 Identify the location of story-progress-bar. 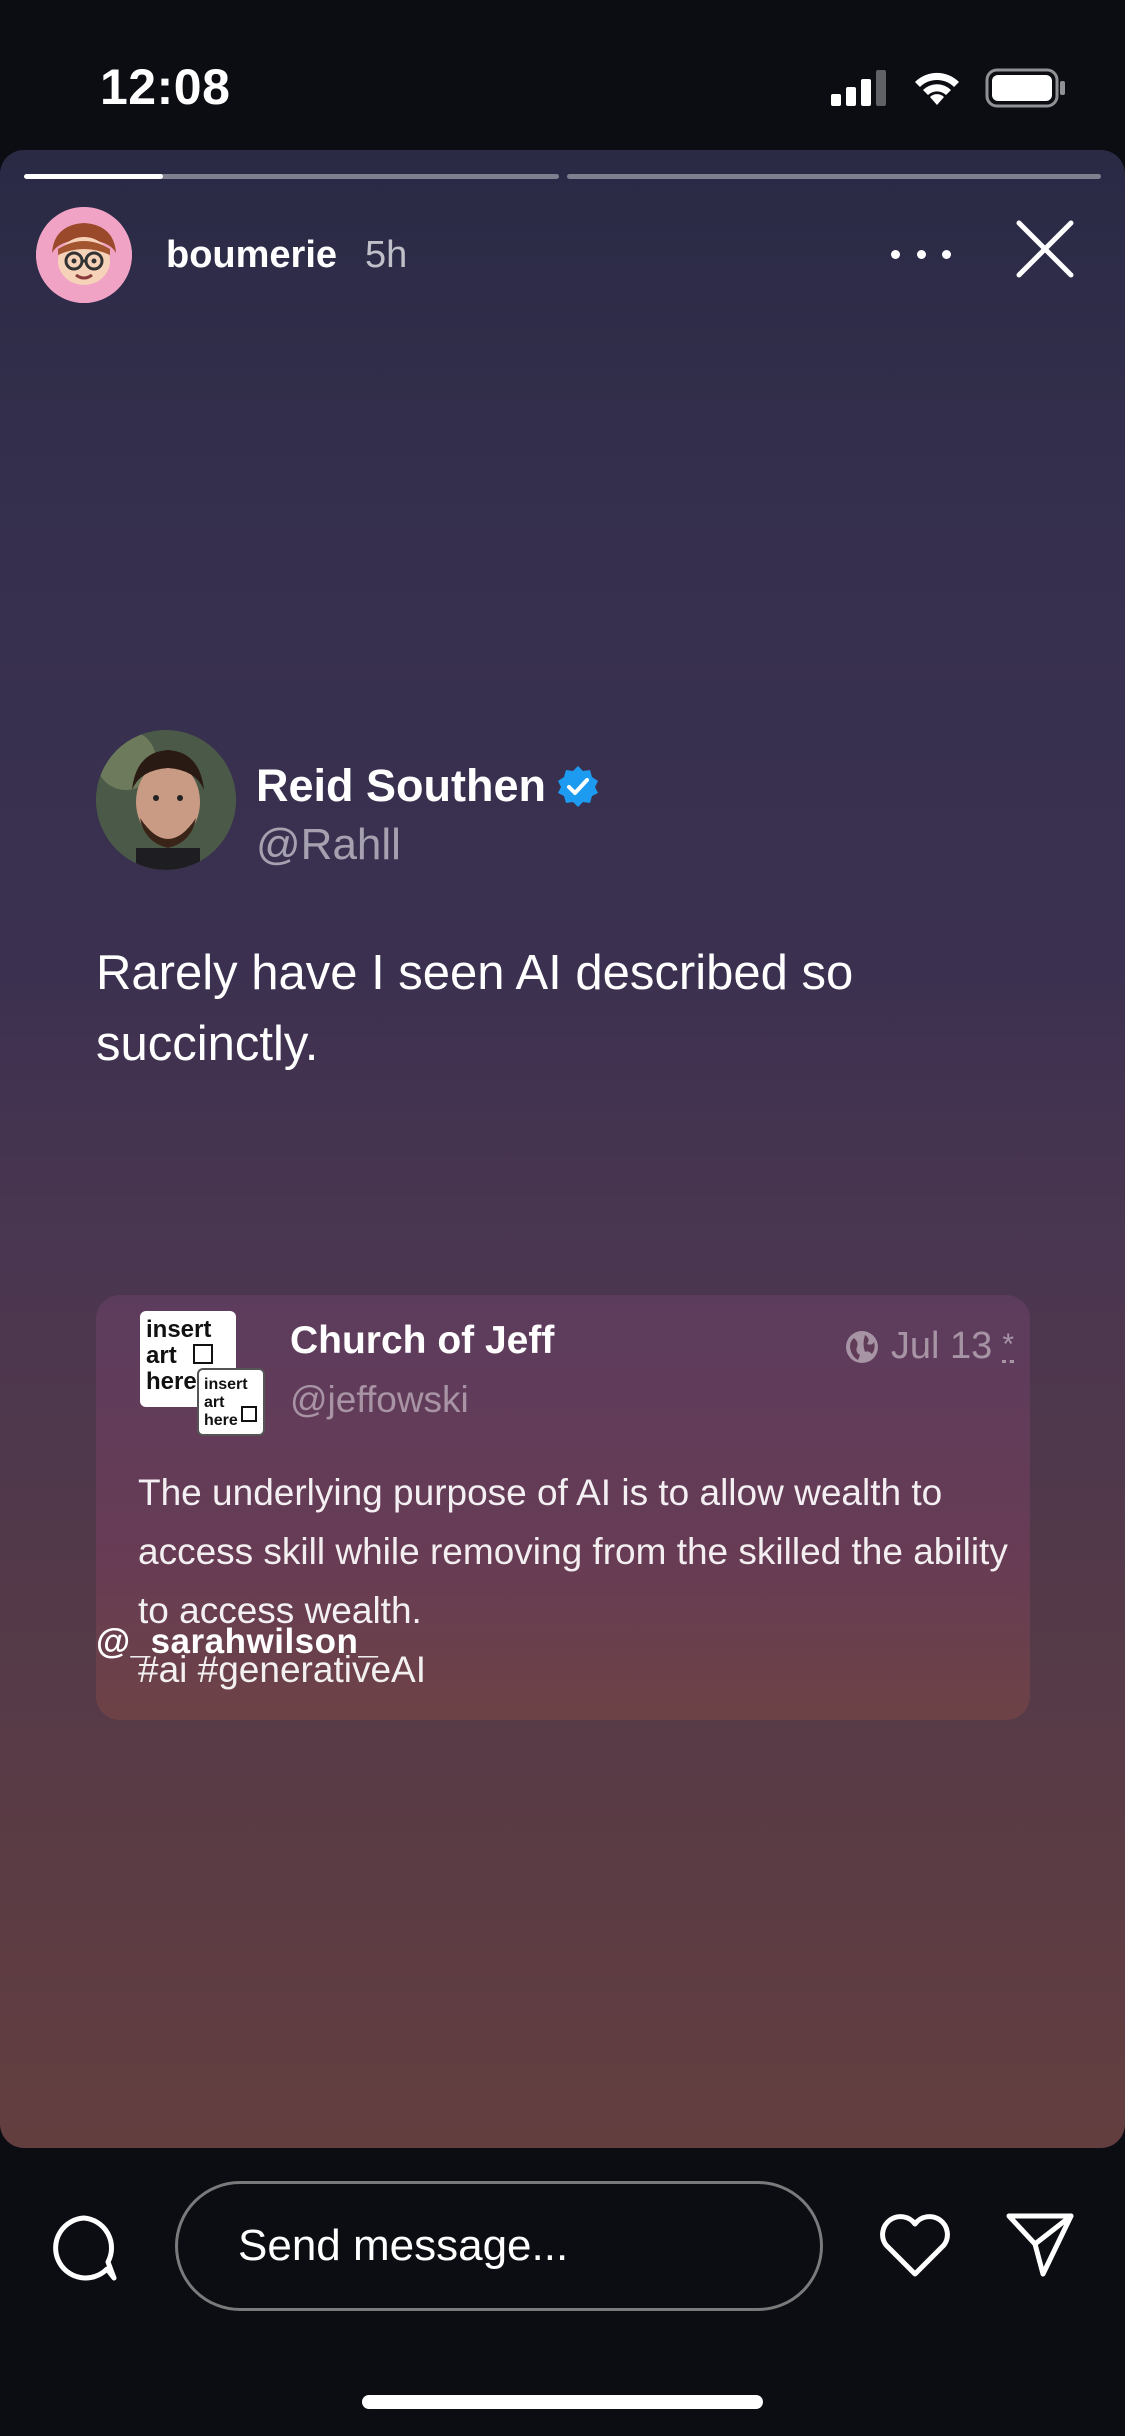
(562, 176).